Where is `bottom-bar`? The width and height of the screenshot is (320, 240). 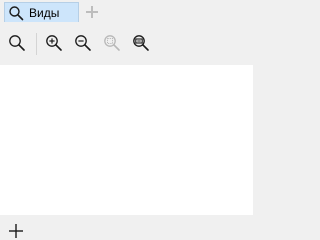 bottom-bar is located at coordinates (126, 227).